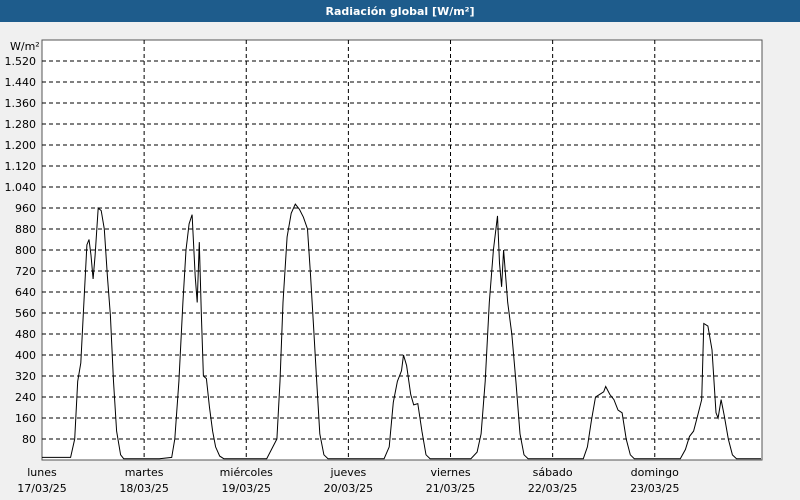 The image size is (800, 500). Describe the element at coordinates (25, 313) in the screenshot. I see `y-tick-label: 560` at that location.